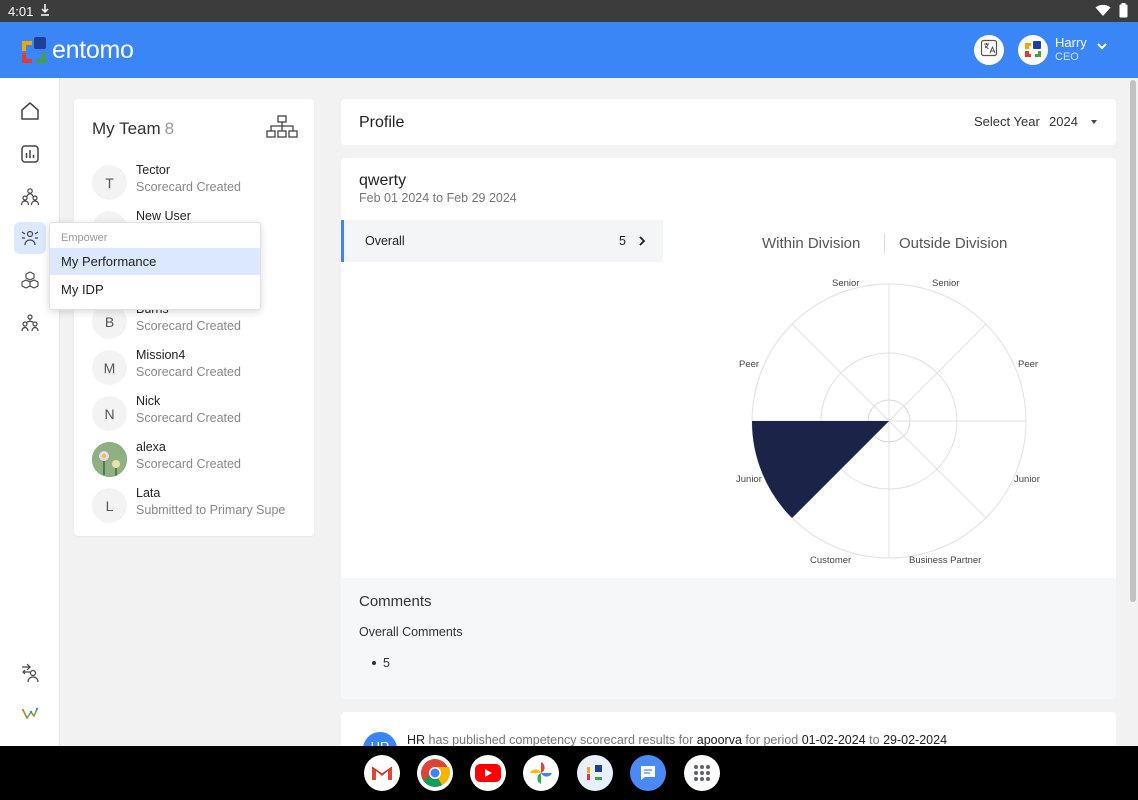 This screenshot has width=1138, height=800. I want to click on team-icon, so click(30, 196).